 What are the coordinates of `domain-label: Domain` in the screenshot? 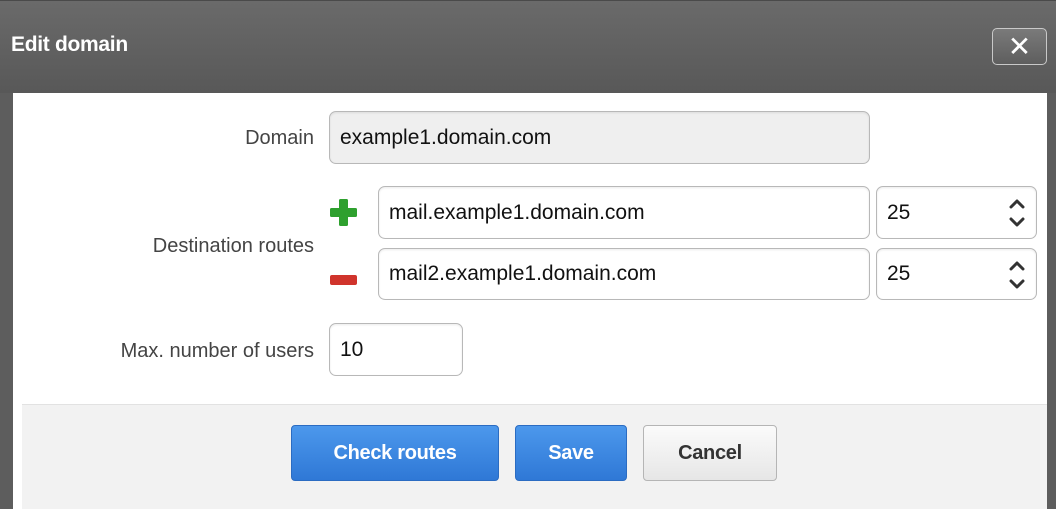 It's located at (279, 138).